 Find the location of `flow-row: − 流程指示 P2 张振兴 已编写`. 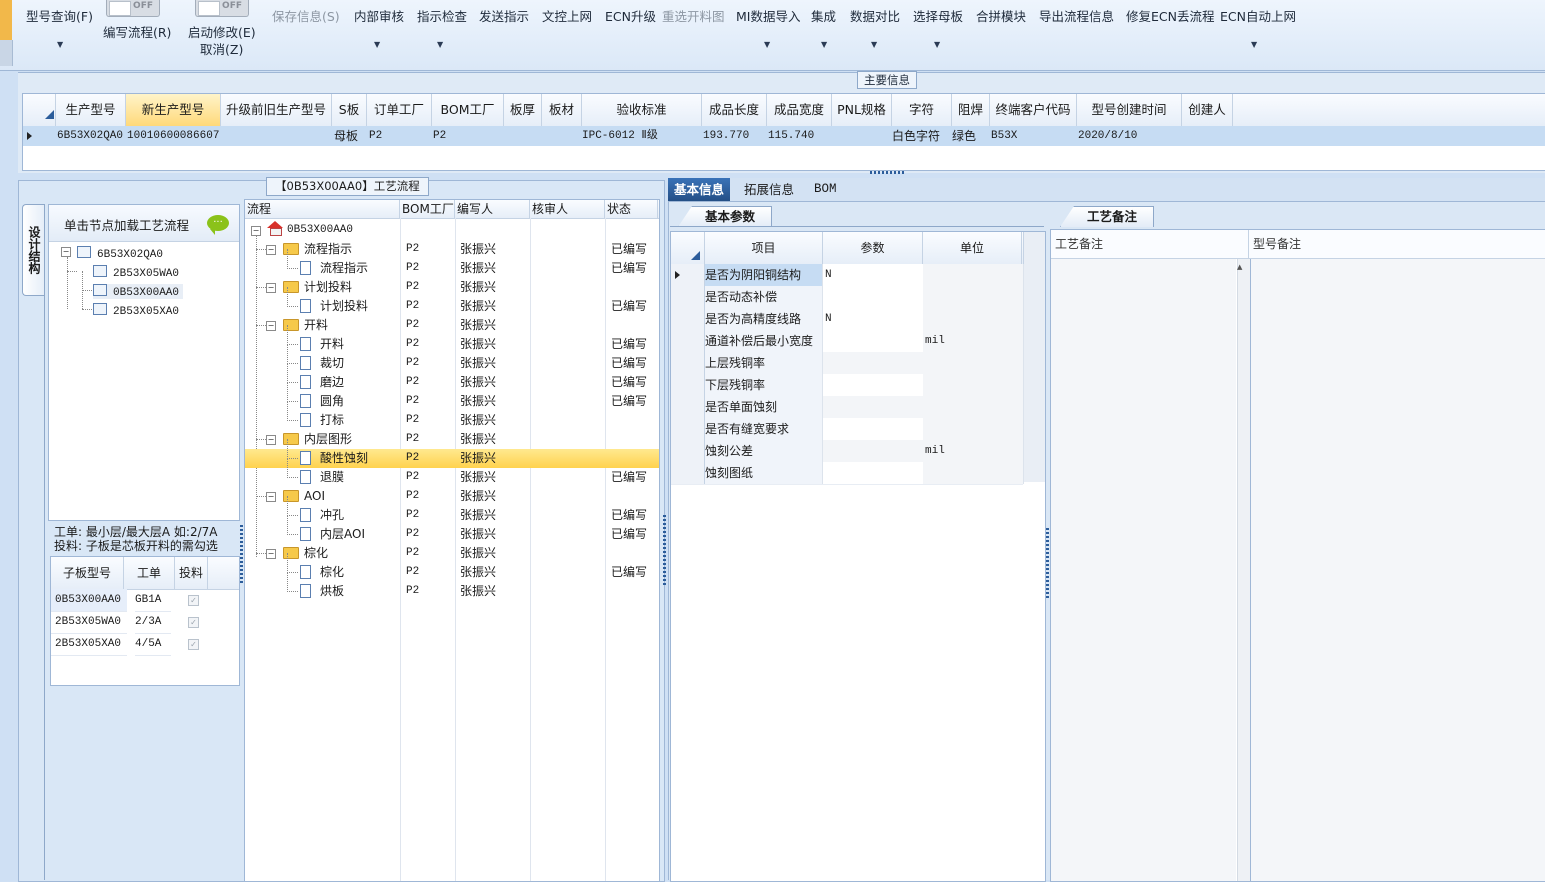

flow-row: − 流程指示 P2 张振兴 已编写 is located at coordinates (452, 249).